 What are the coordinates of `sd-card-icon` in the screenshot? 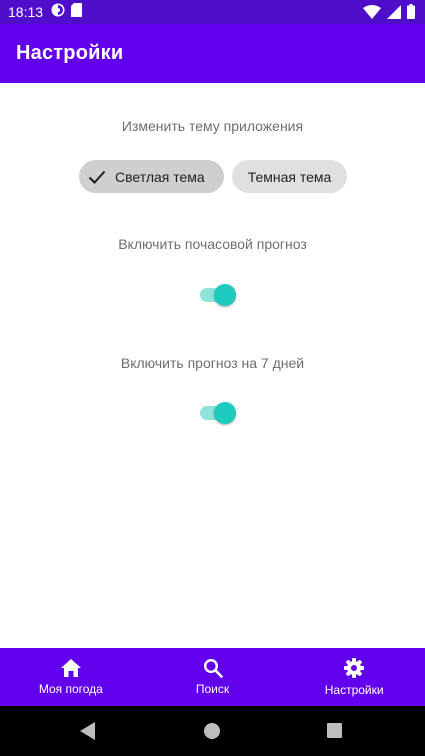 It's located at (77, 12).